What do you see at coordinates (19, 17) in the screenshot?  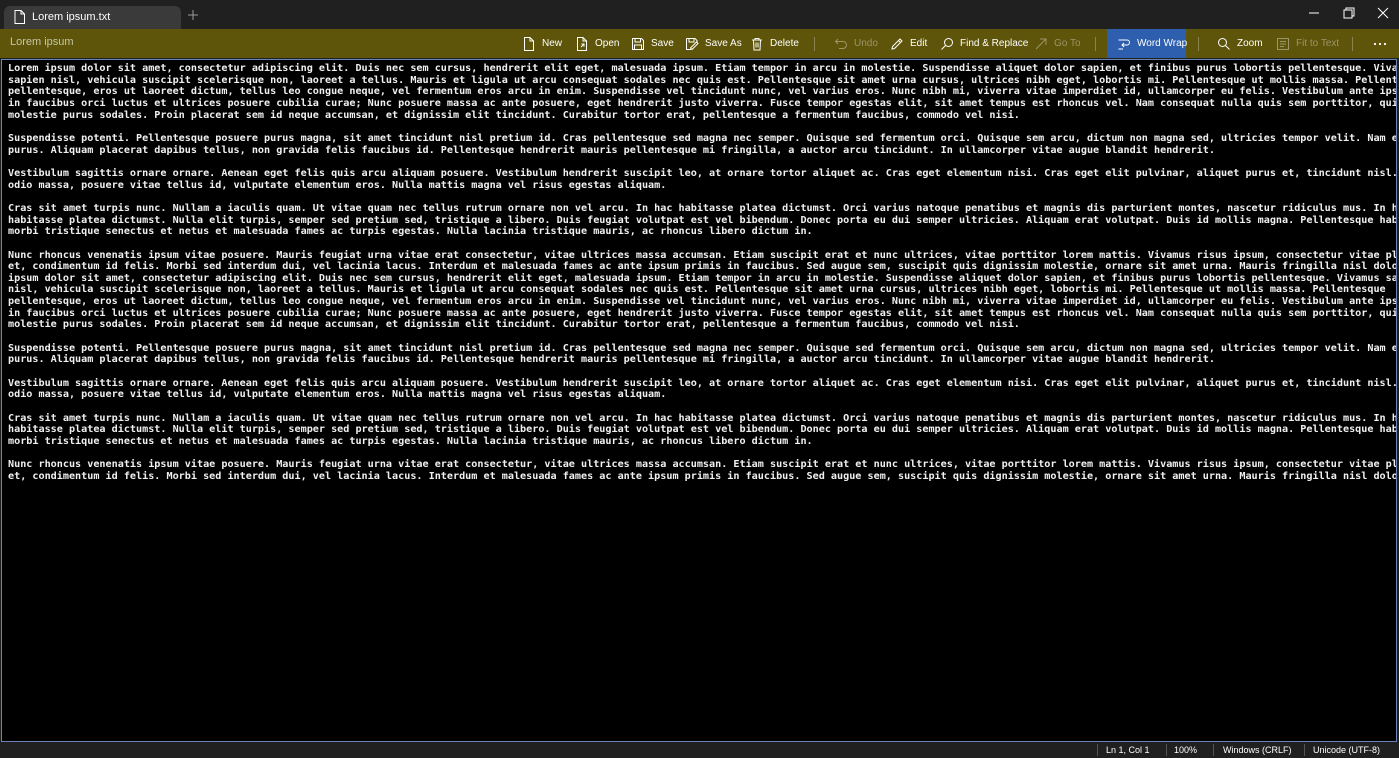 I see `file-icon` at bounding box center [19, 17].